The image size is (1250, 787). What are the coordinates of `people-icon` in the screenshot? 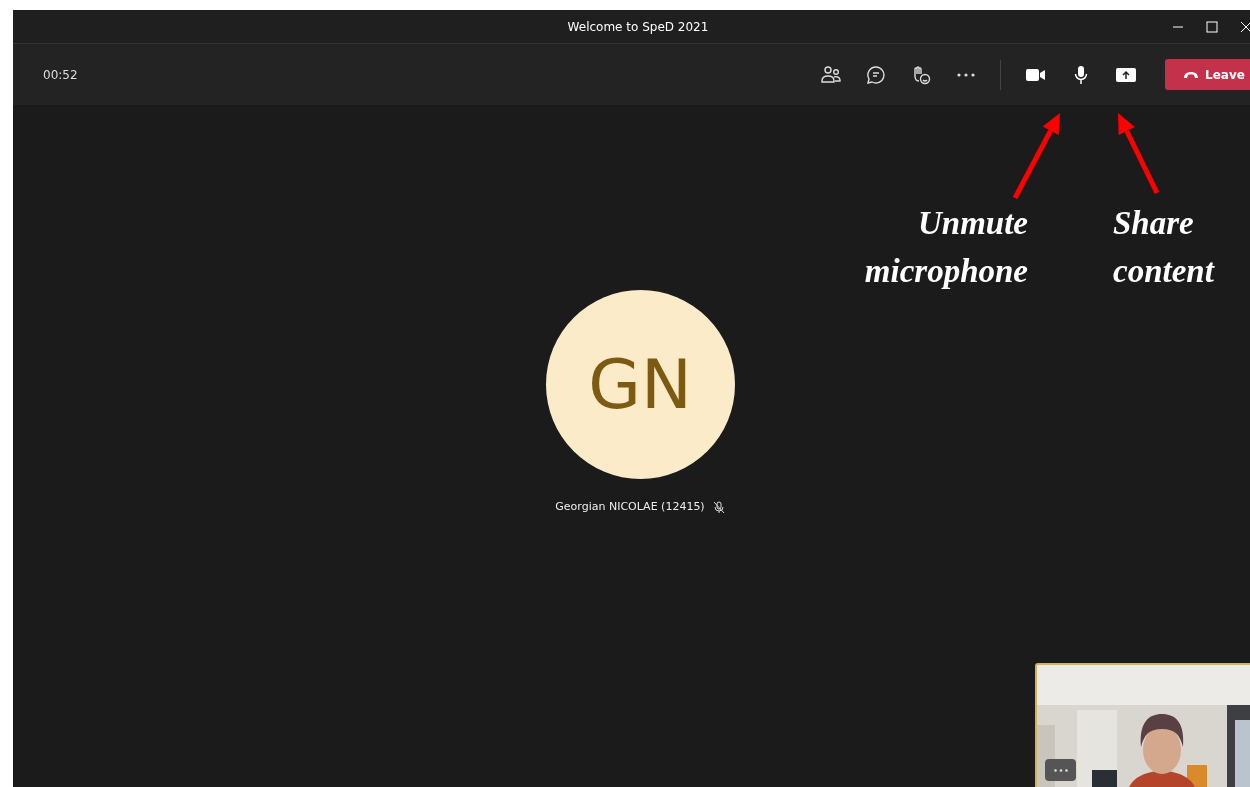 It's located at (830, 74).